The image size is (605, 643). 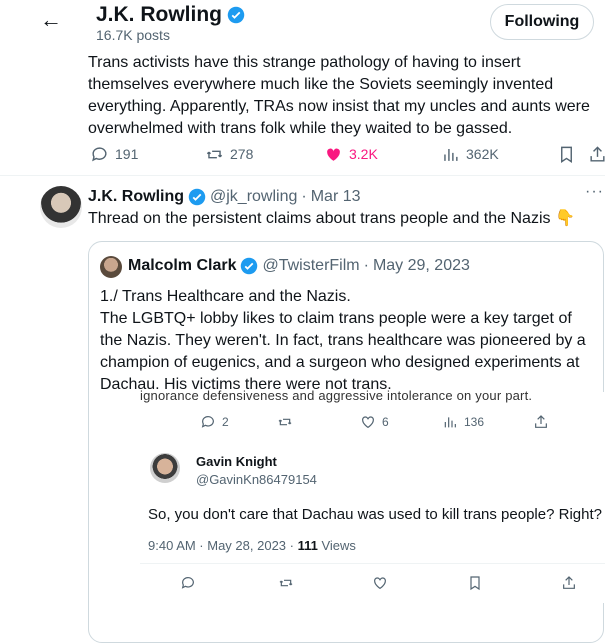 What do you see at coordinates (114, 154) in the screenshot?
I see `reply-button: 191` at bounding box center [114, 154].